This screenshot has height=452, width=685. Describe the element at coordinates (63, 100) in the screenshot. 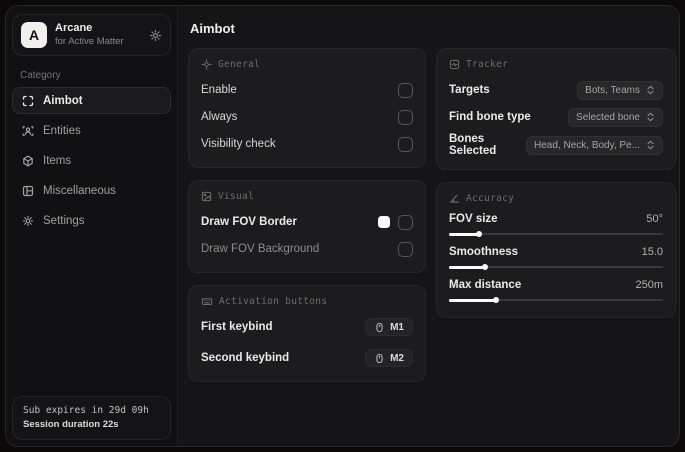

I see `sidebar-item-label: Aimbot` at that location.